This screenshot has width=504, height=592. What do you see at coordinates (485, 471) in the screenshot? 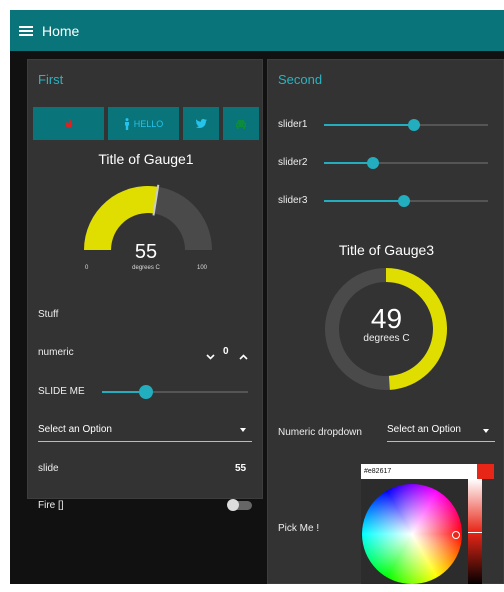
I see `color-swatch` at bounding box center [485, 471].